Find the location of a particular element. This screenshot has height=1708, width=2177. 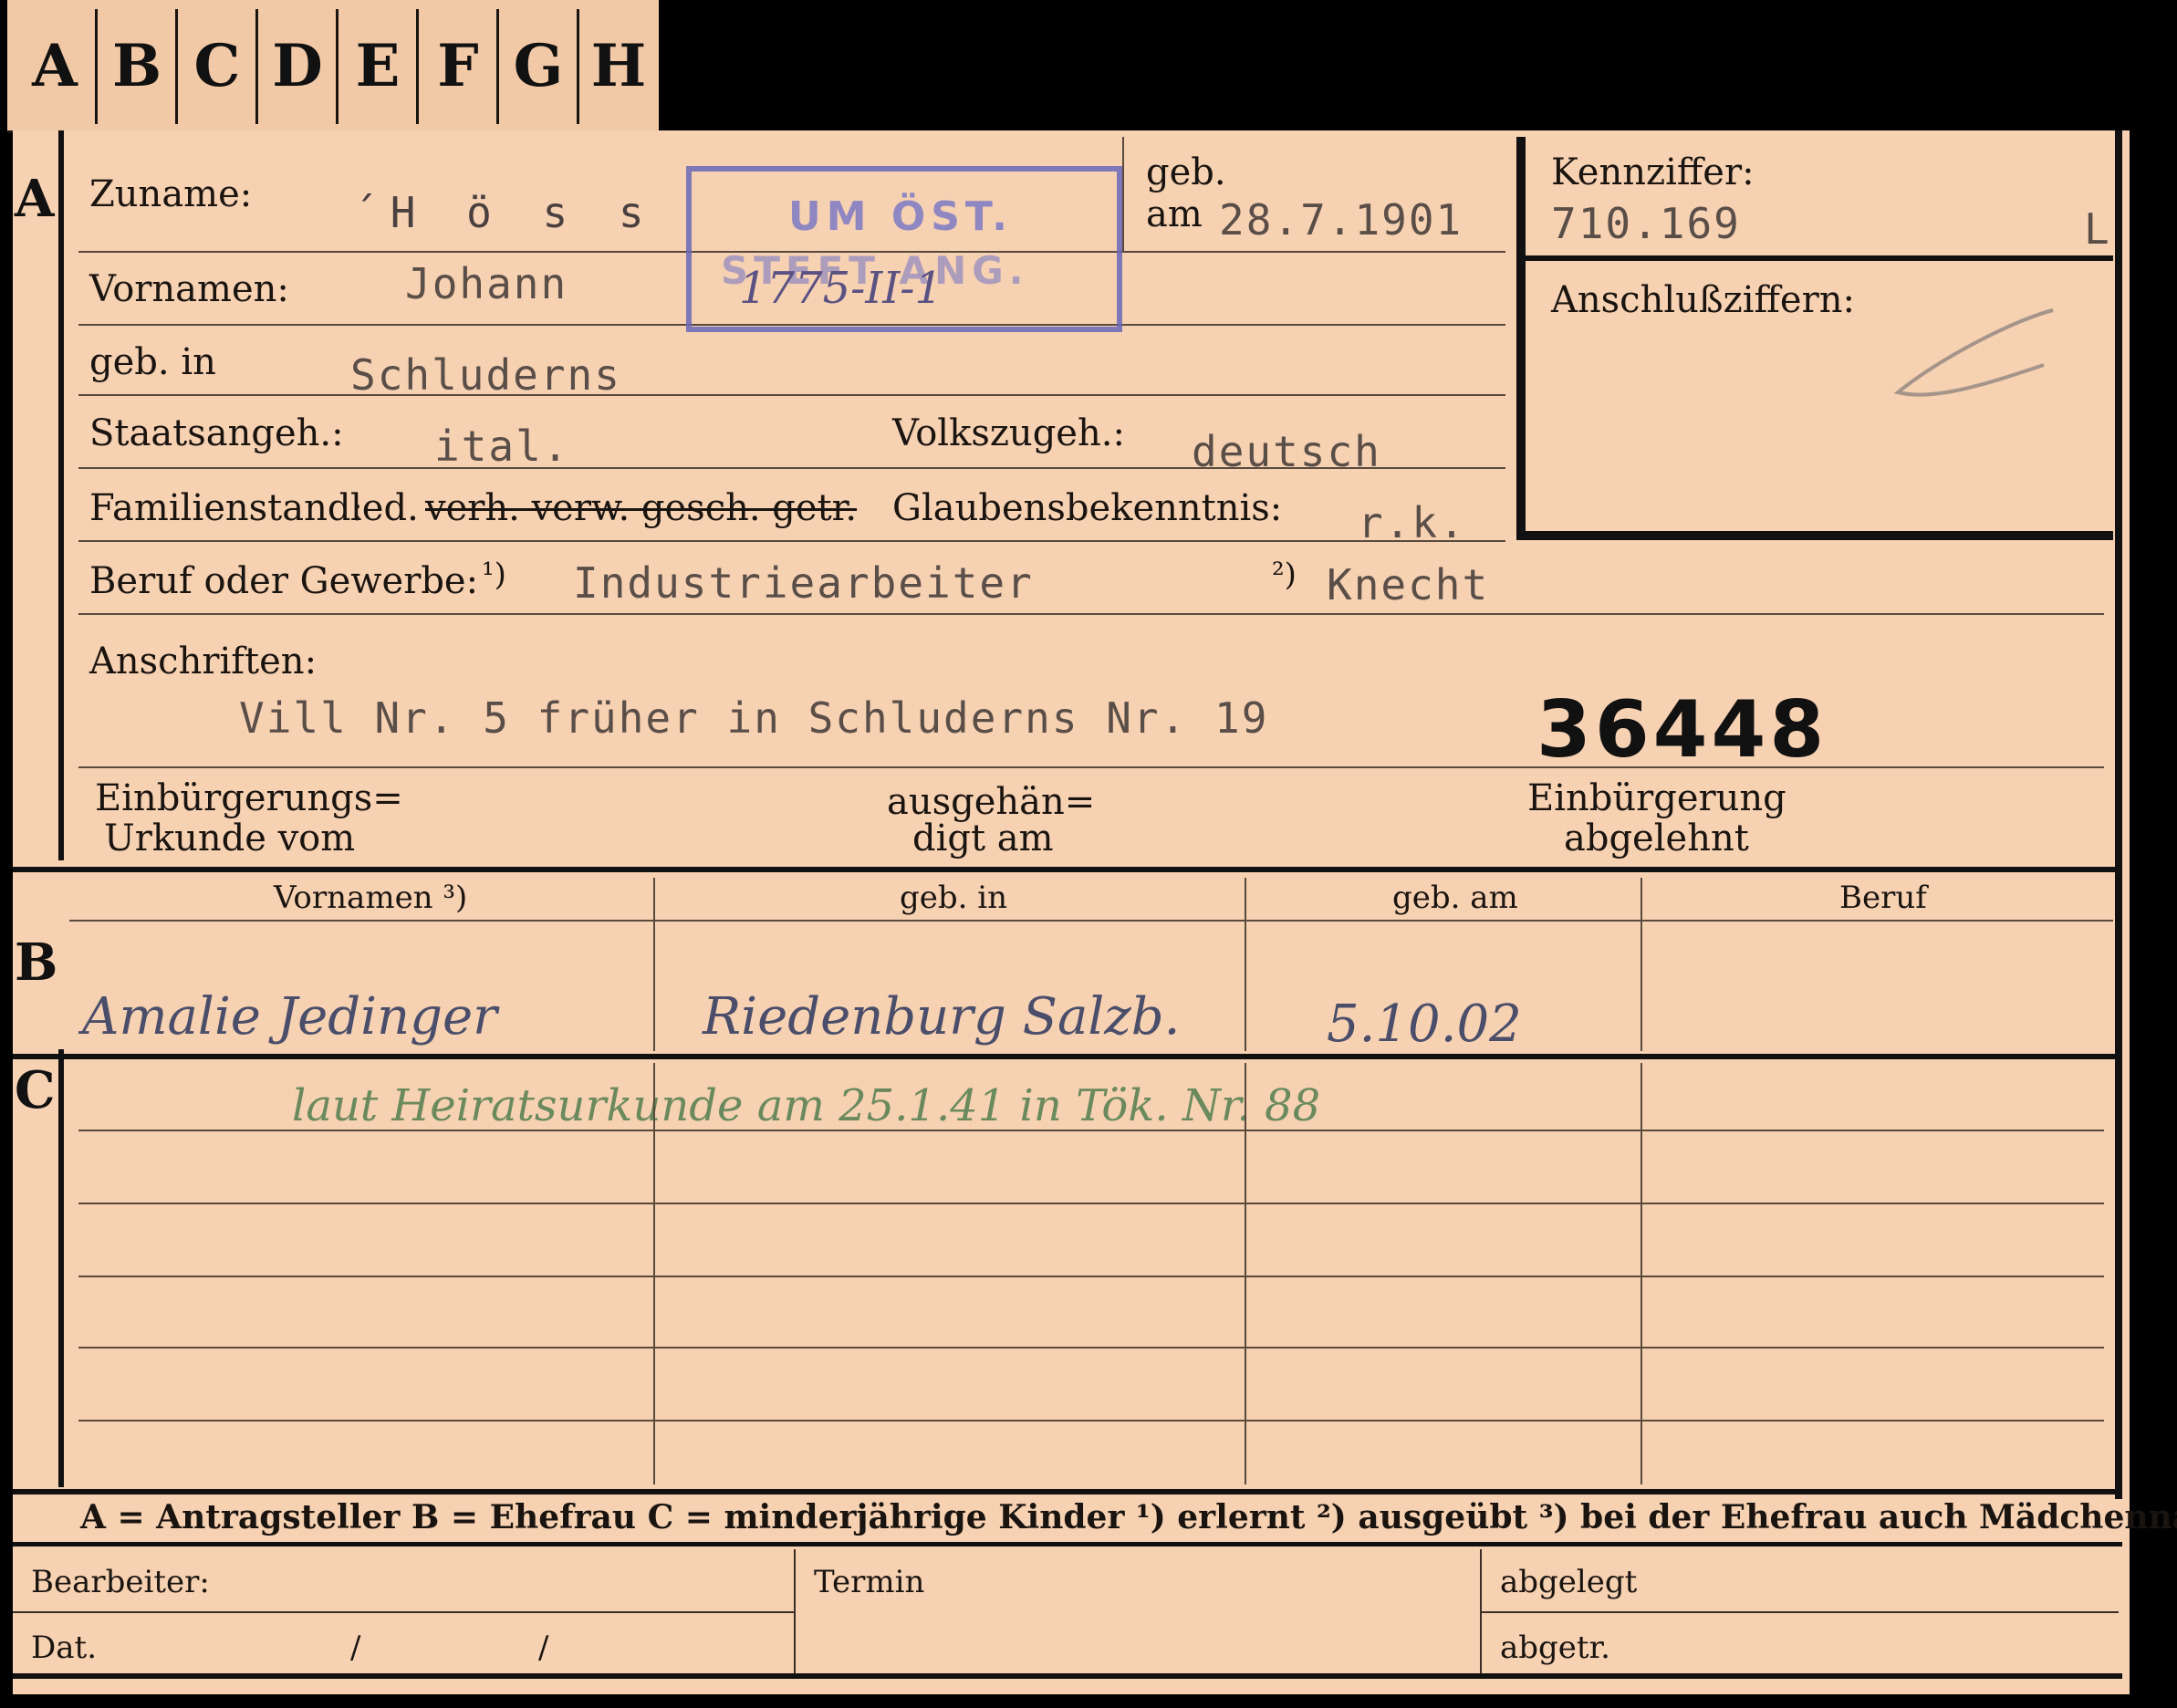

section-letter-c: C is located at coordinates (35, 1090).